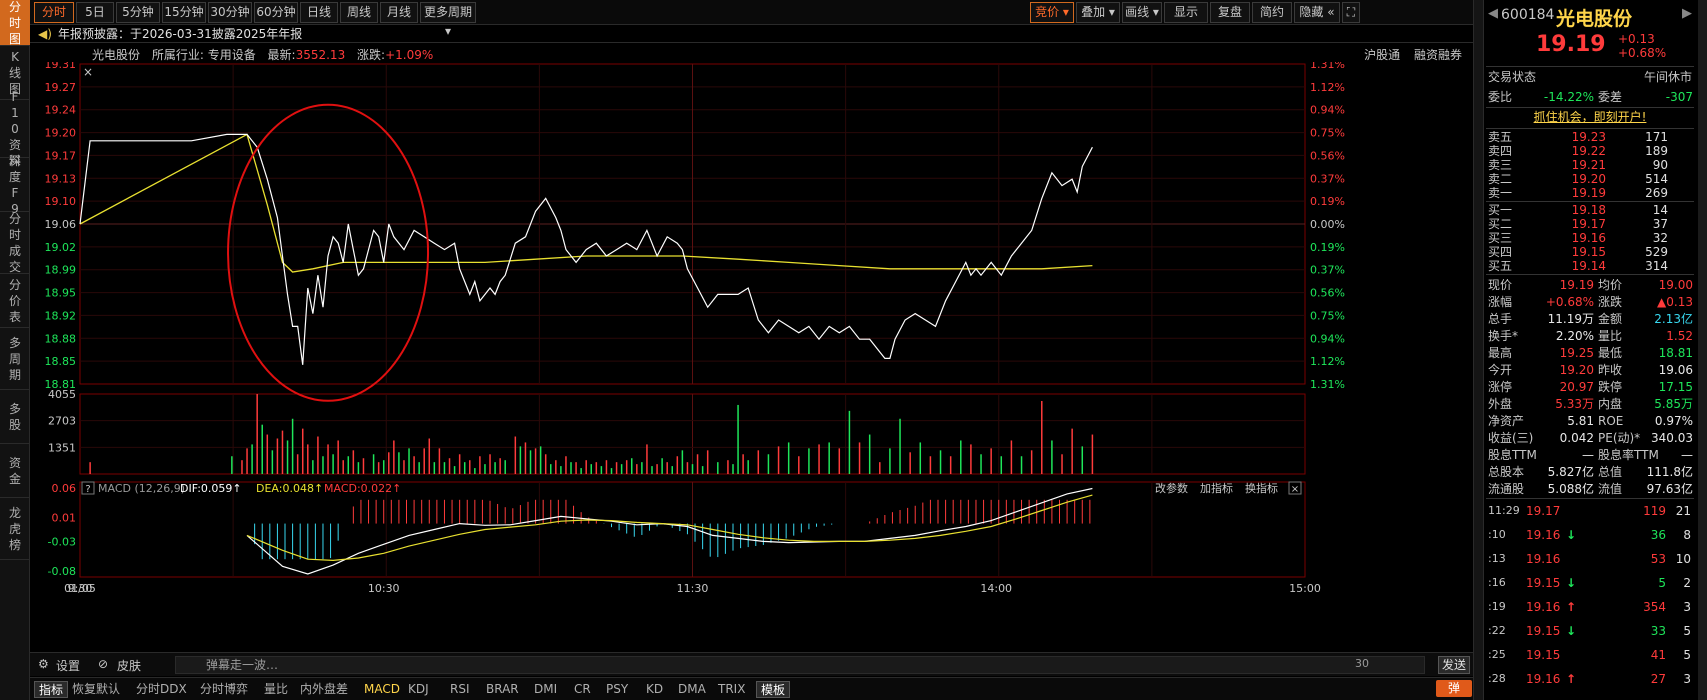  What do you see at coordinates (51, 689) in the screenshot?
I see `indicator-tab-0: 指标` at bounding box center [51, 689].